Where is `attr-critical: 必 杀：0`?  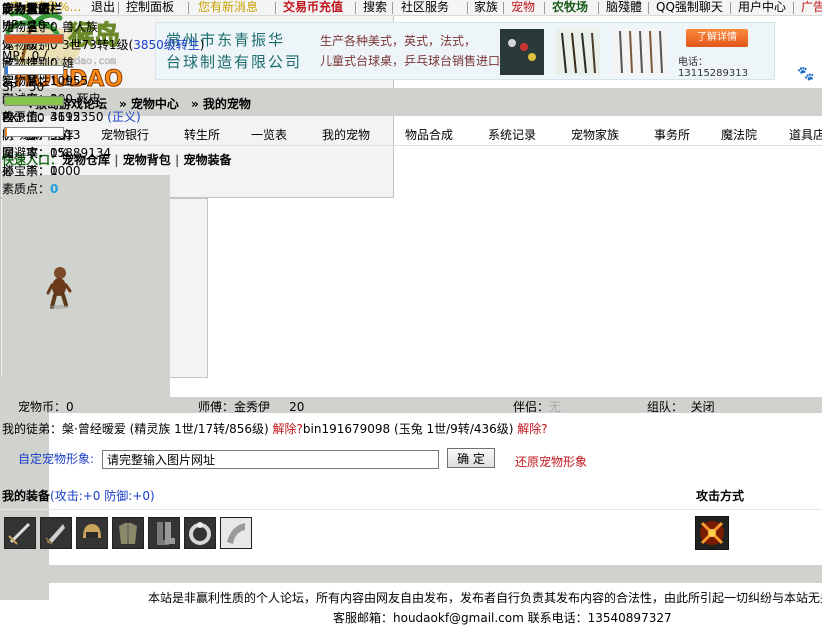
attr-critical: 必 杀：0 is located at coordinates (30, 171).